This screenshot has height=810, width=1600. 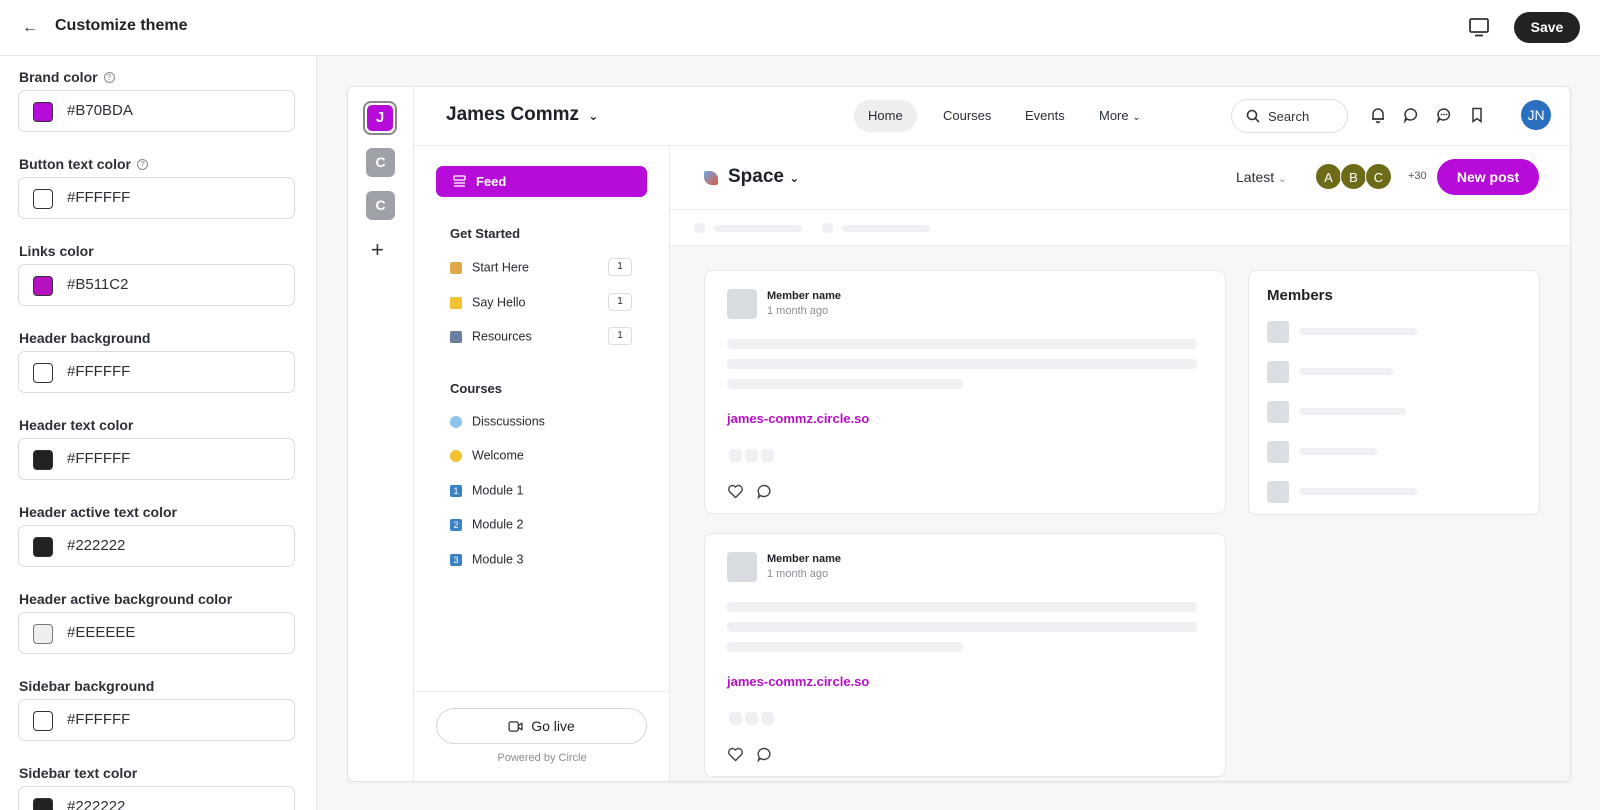 What do you see at coordinates (1378, 115) in the screenshot?
I see `bell-icon` at bounding box center [1378, 115].